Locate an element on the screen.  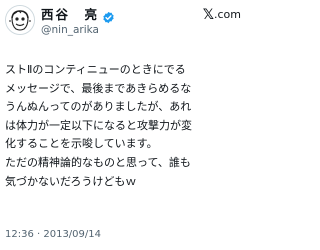
author-name-row: 西谷 亮 is located at coordinates (78, 15).